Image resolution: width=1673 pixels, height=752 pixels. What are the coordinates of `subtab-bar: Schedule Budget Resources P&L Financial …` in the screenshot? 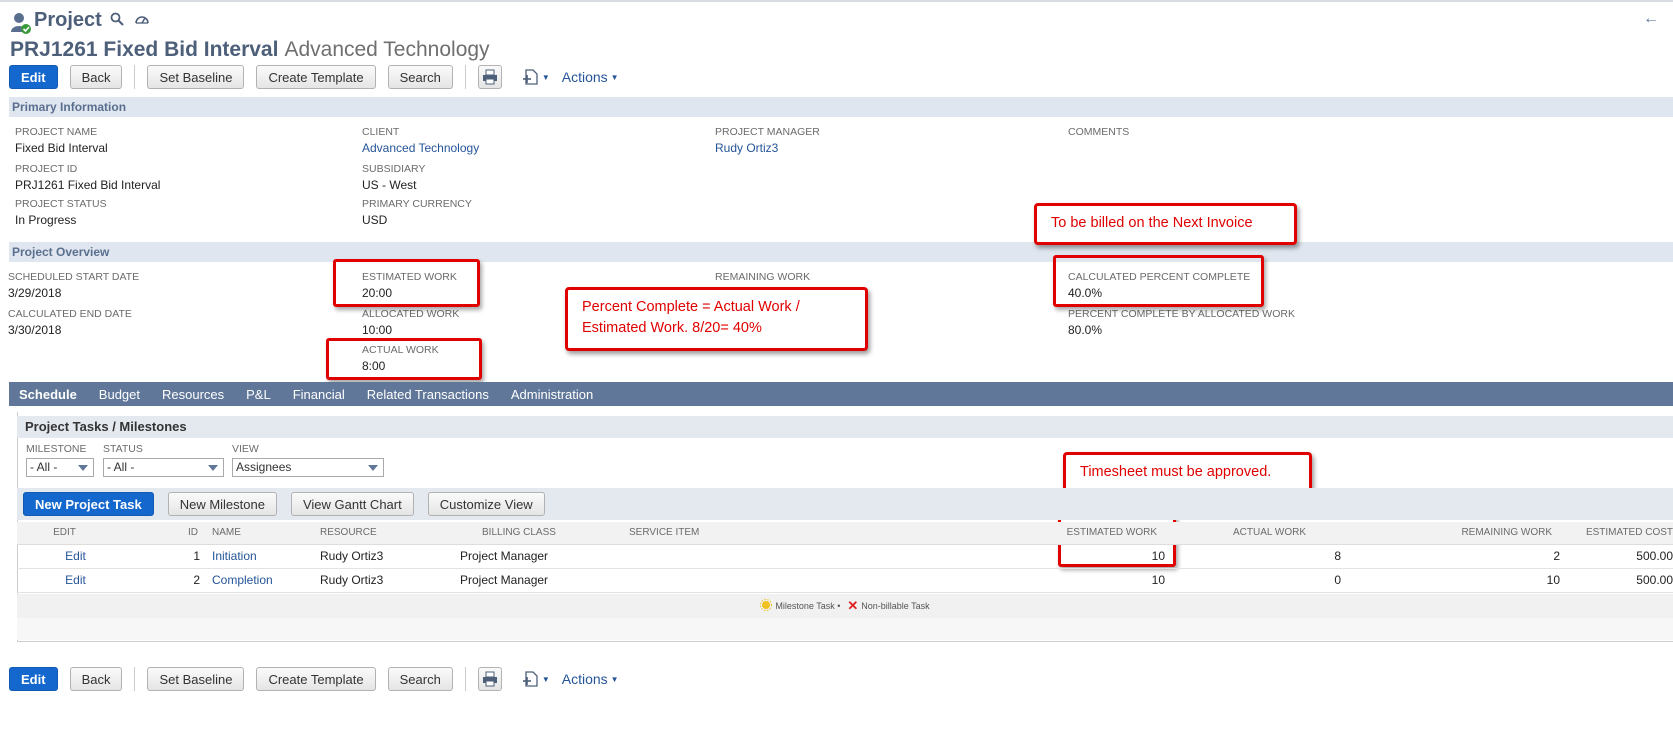 It's located at (841, 394).